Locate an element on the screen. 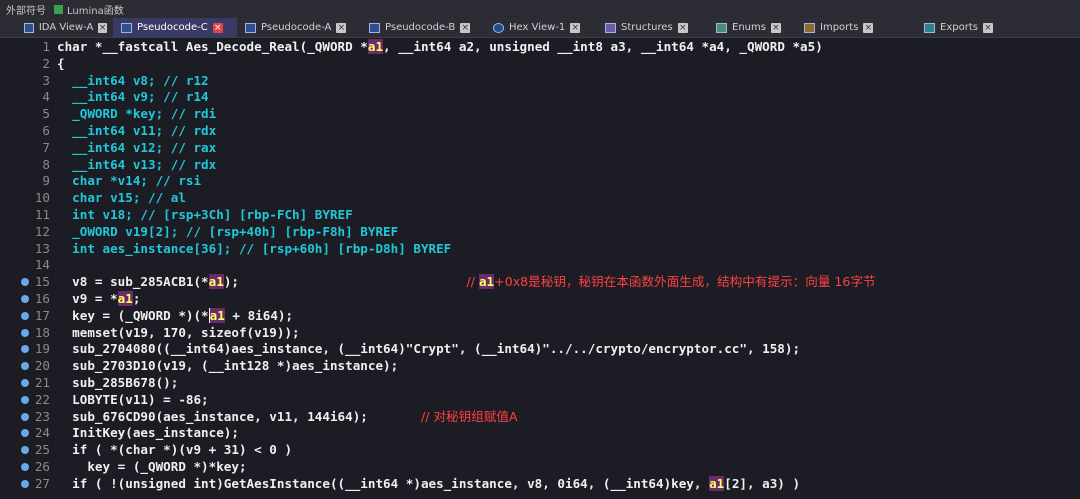  gutter: 13 is located at coordinates (26, 249).